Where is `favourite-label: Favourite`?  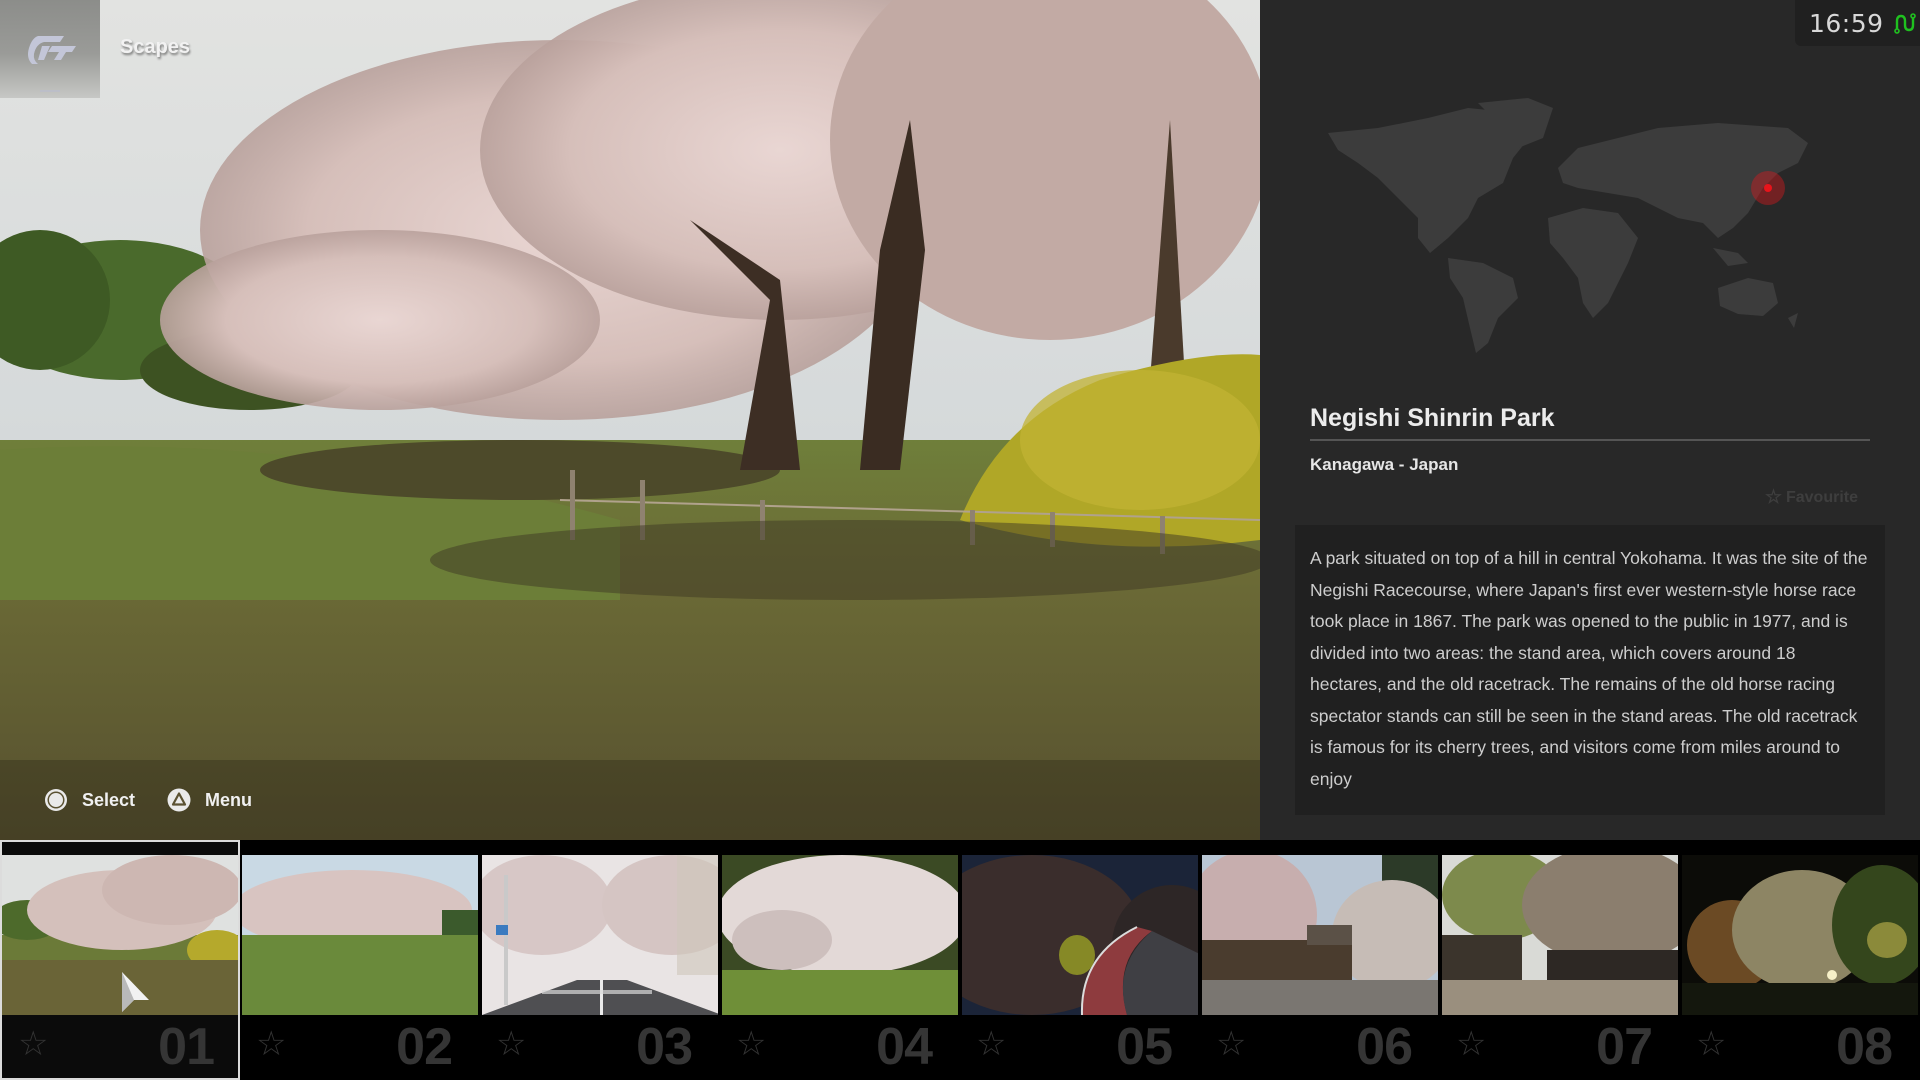 favourite-label: Favourite is located at coordinates (1821, 497).